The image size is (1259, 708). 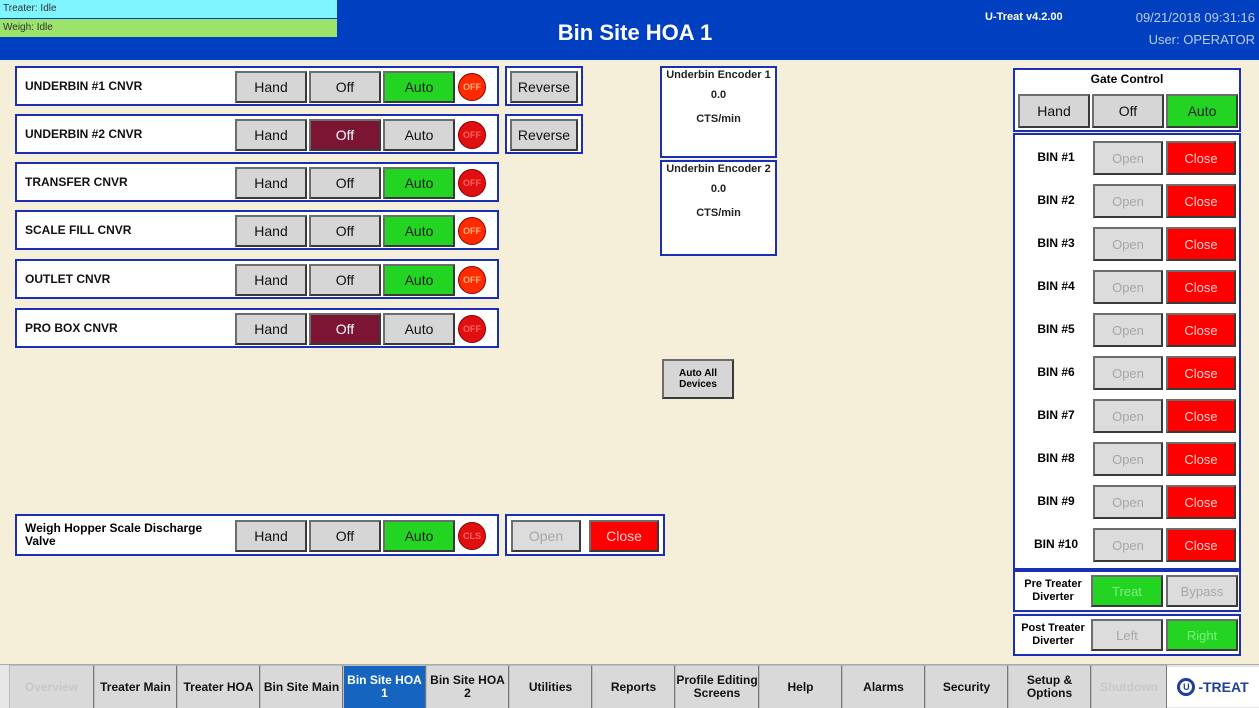 I want to click on conveyor-row: UNDERBIN #1 CNVR Hand Off Auto OFF, so click(x=257, y=86).